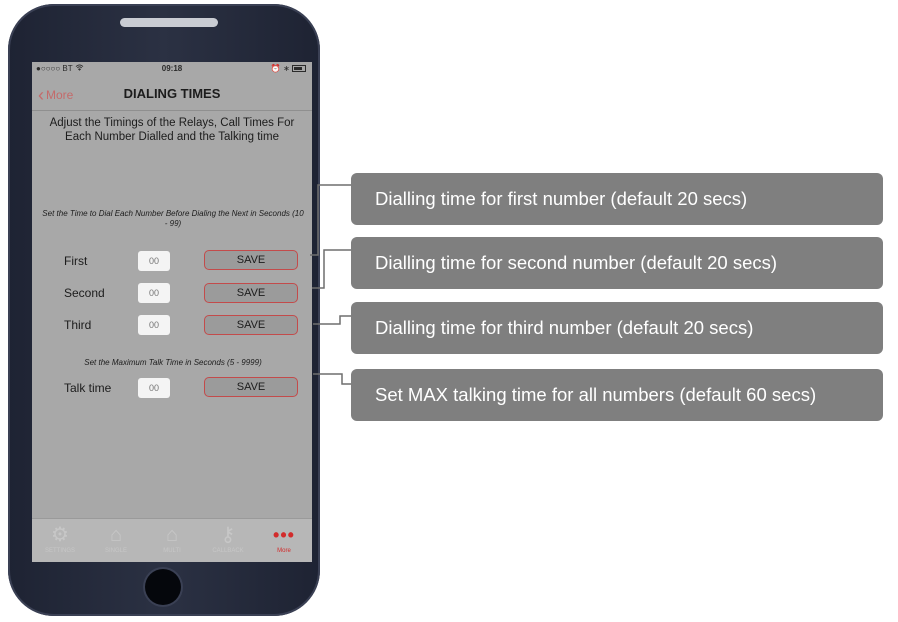 Image resolution: width=898 pixels, height=622 pixels. Describe the element at coordinates (251, 293) in the screenshot. I see `save-second-button: SAVE` at that location.